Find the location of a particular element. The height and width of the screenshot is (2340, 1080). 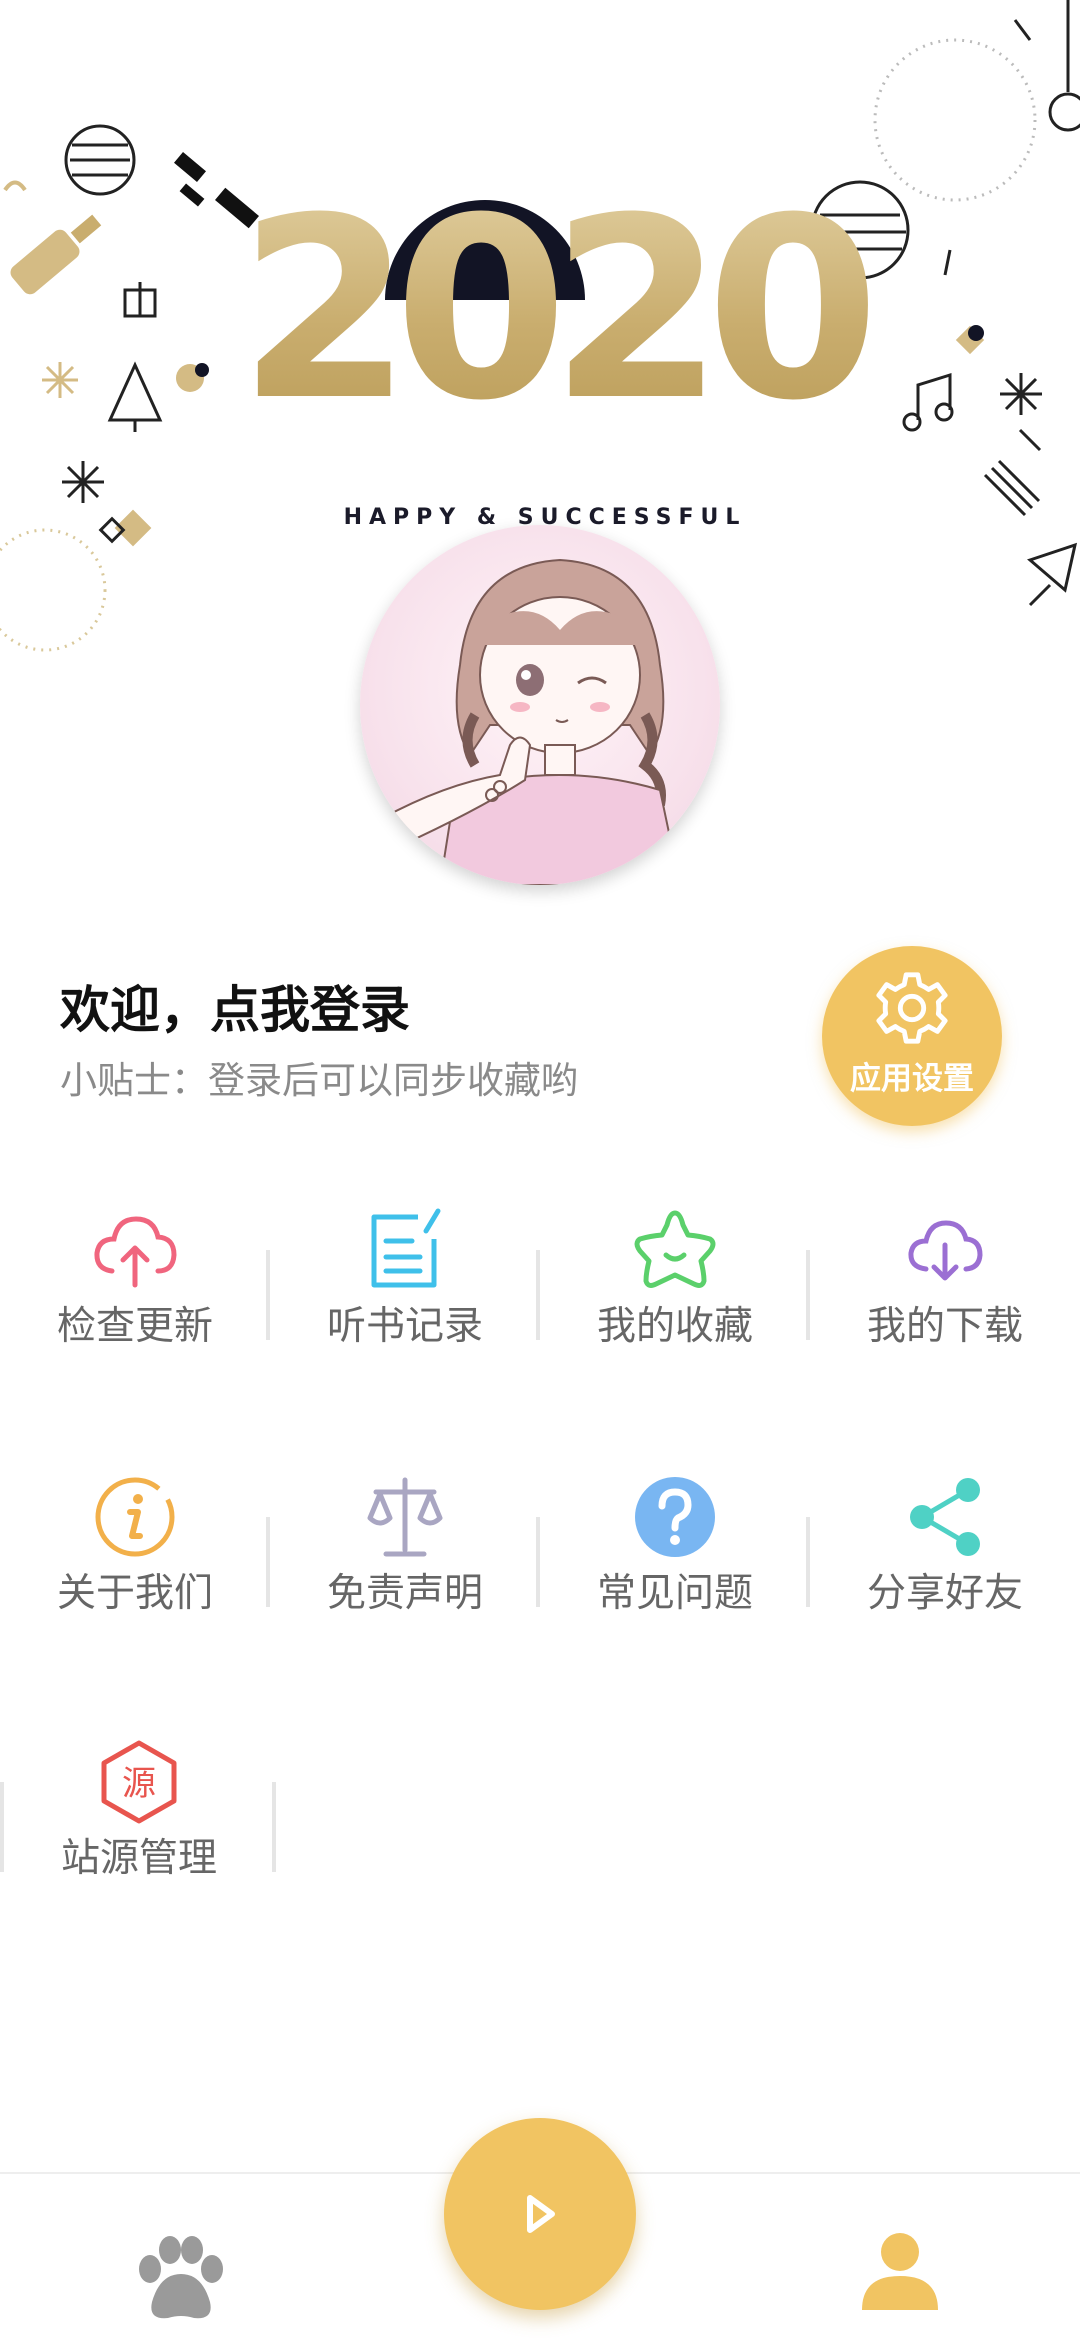

menu-share-label: 分享好友 is located at coordinates (944, 1593).